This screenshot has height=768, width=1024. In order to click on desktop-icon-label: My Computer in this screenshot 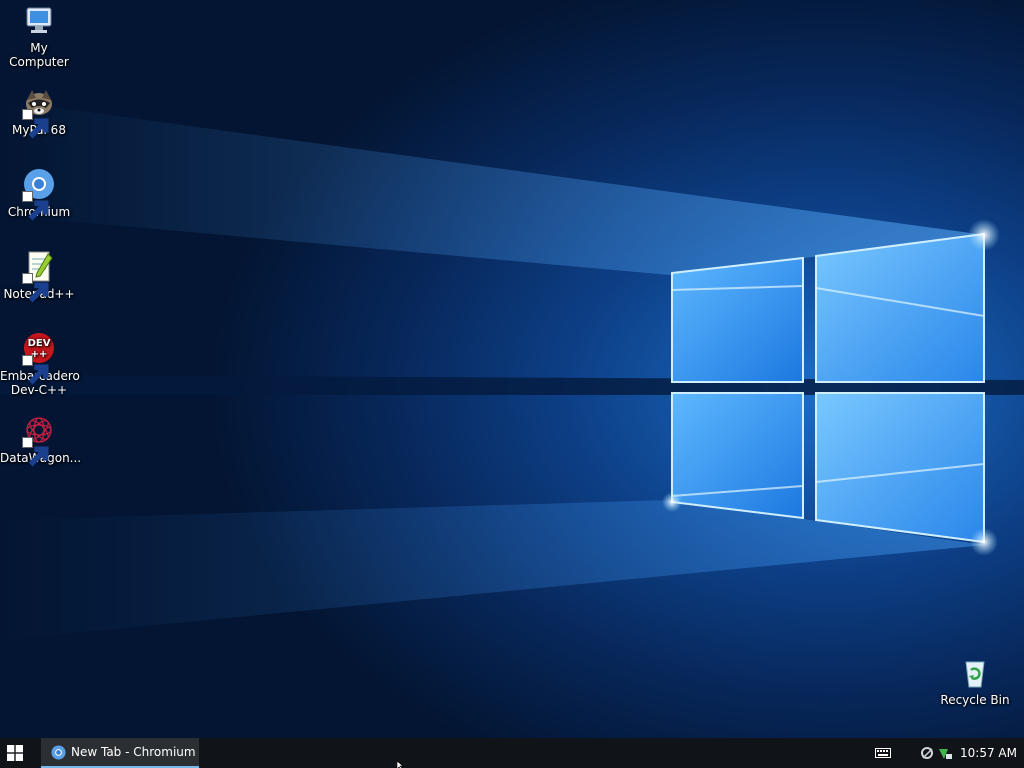, I will do `click(39, 55)`.